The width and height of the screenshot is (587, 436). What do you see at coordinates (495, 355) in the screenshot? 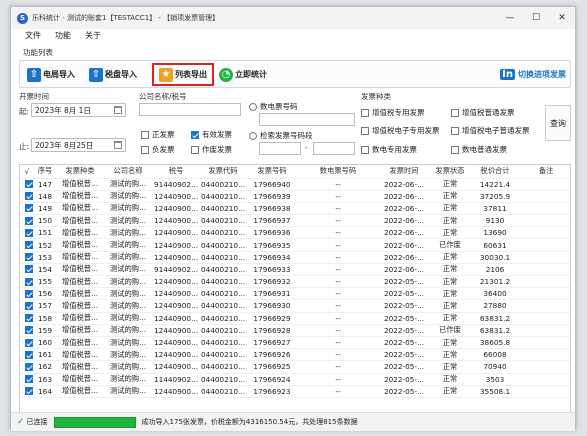
I see `table-cell: 66008` at bounding box center [495, 355].